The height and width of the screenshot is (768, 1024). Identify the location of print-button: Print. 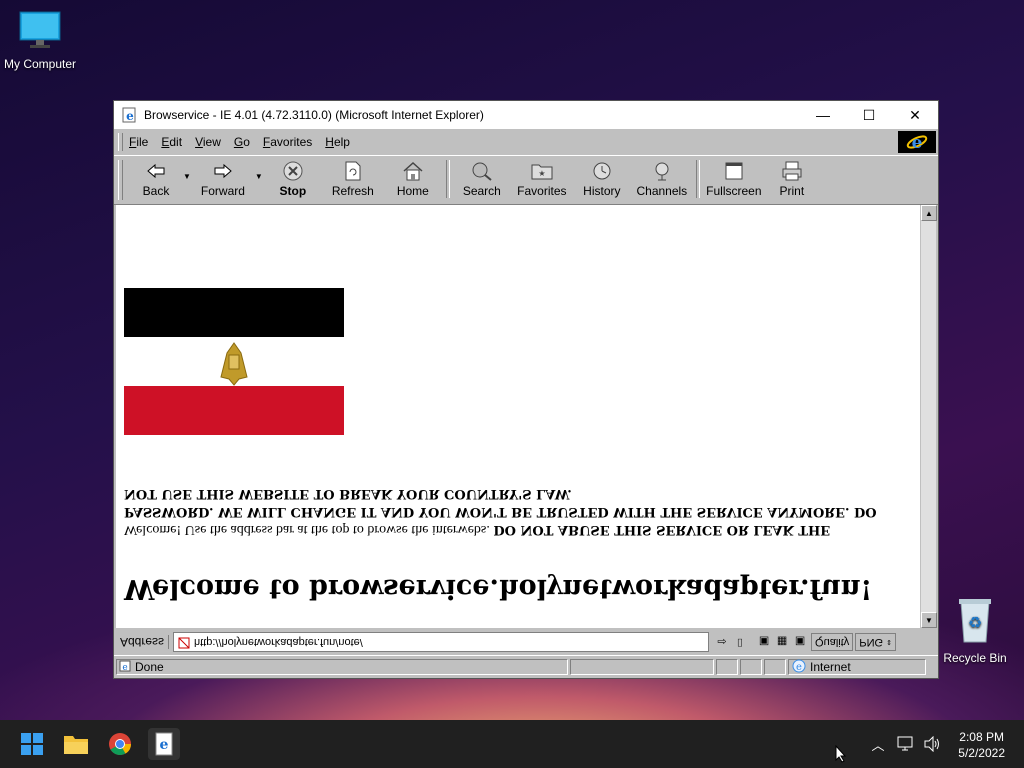
(792, 178).